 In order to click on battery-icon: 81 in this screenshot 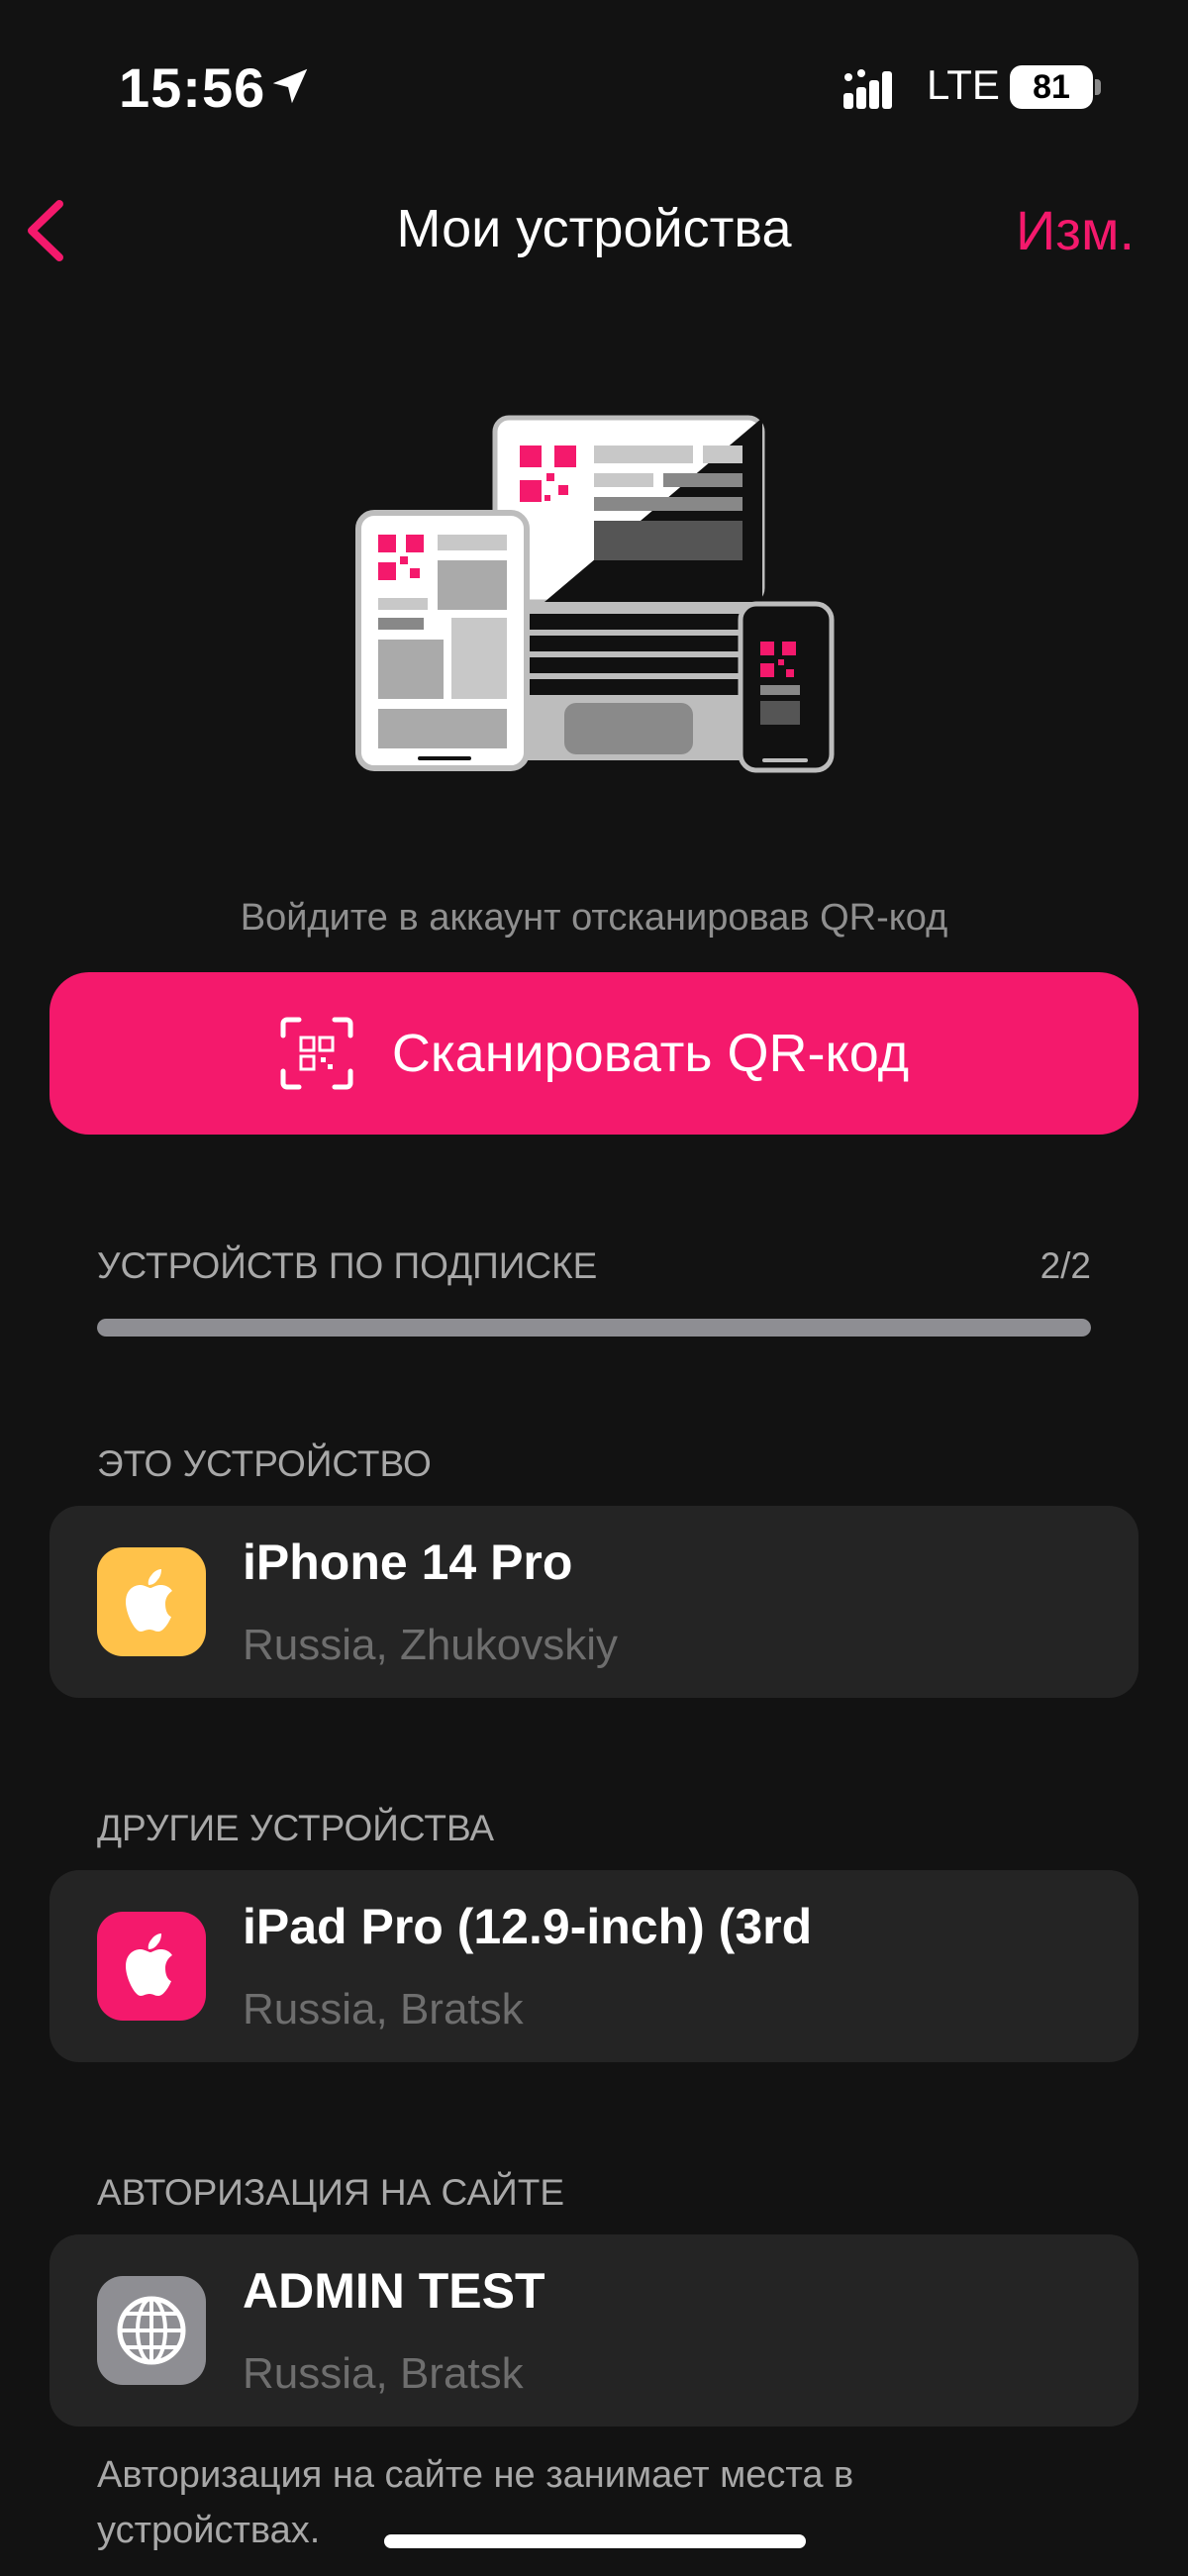, I will do `click(1051, 87)`.